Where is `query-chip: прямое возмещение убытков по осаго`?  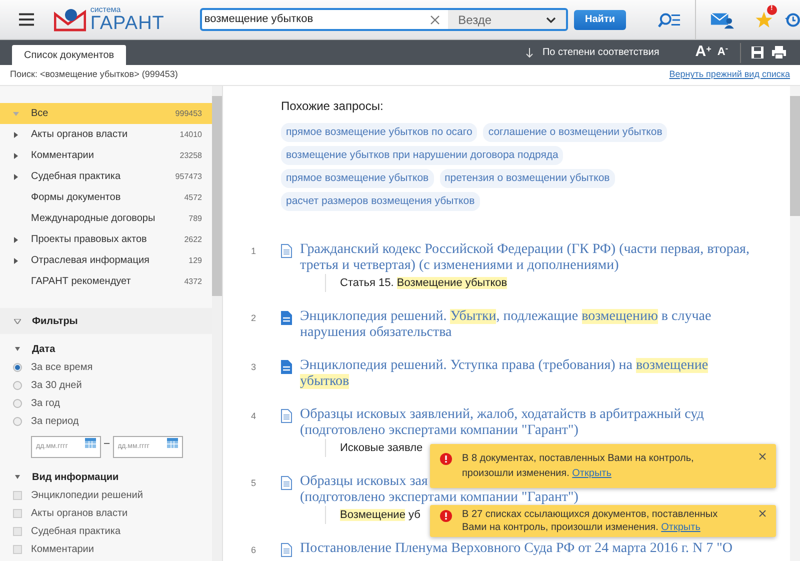
query-chip: прямое возмещение убытков по осаго is located at coordinates (379, 132).